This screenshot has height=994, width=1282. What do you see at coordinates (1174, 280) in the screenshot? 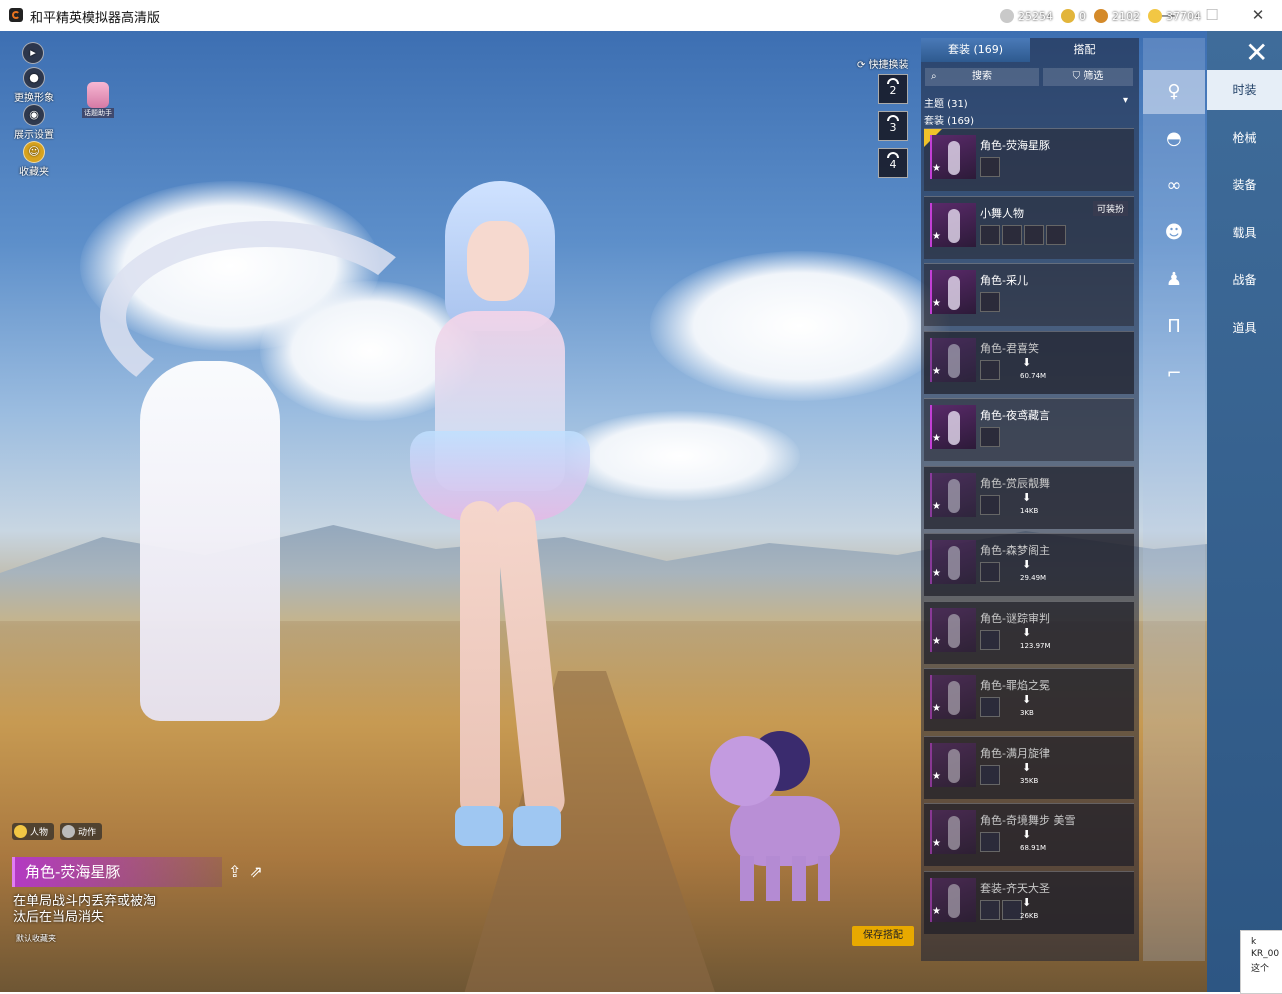
I see `outfit-icon: ♟` at bounding box center [1174, 280].